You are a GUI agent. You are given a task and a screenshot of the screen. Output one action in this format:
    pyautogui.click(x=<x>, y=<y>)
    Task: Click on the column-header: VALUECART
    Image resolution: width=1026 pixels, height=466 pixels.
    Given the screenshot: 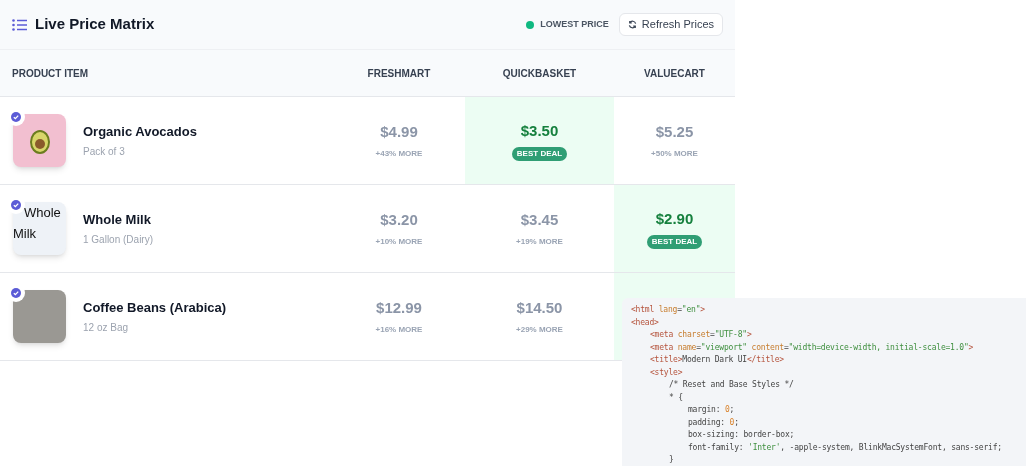 What is the action you would take?
    pyautogui.click(x=674, y=73)
    